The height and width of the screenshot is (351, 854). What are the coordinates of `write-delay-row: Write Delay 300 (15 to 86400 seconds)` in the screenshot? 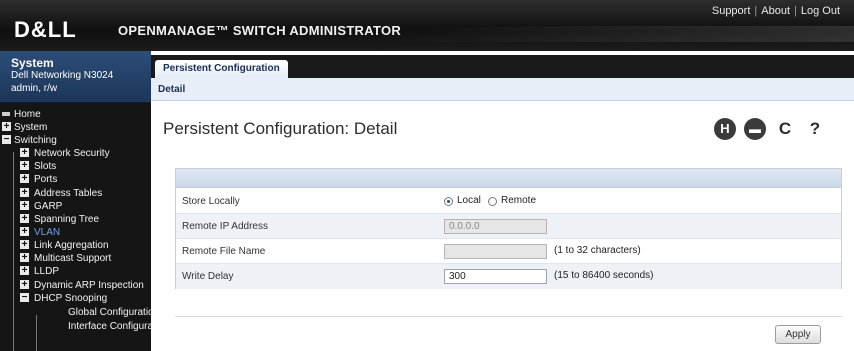 It's located at (508, 276).